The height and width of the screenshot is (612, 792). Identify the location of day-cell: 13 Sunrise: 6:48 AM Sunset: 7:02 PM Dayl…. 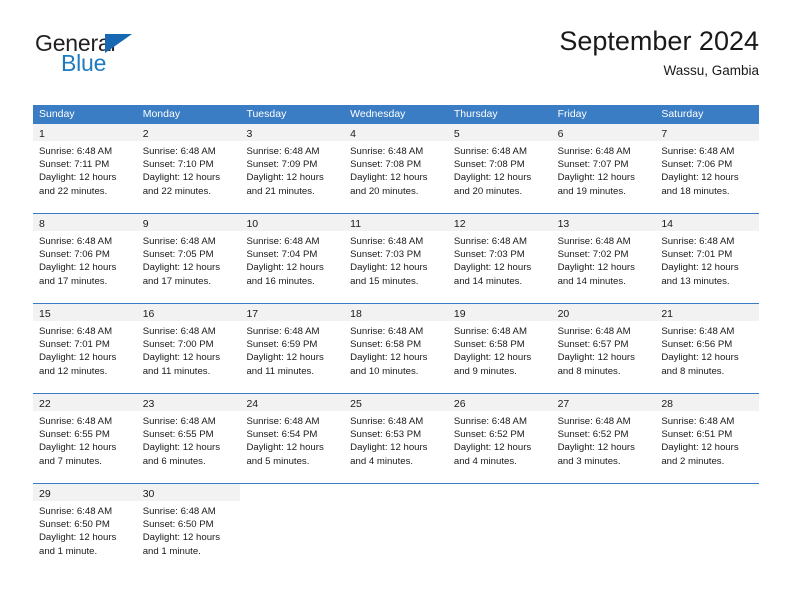
(603, 254).